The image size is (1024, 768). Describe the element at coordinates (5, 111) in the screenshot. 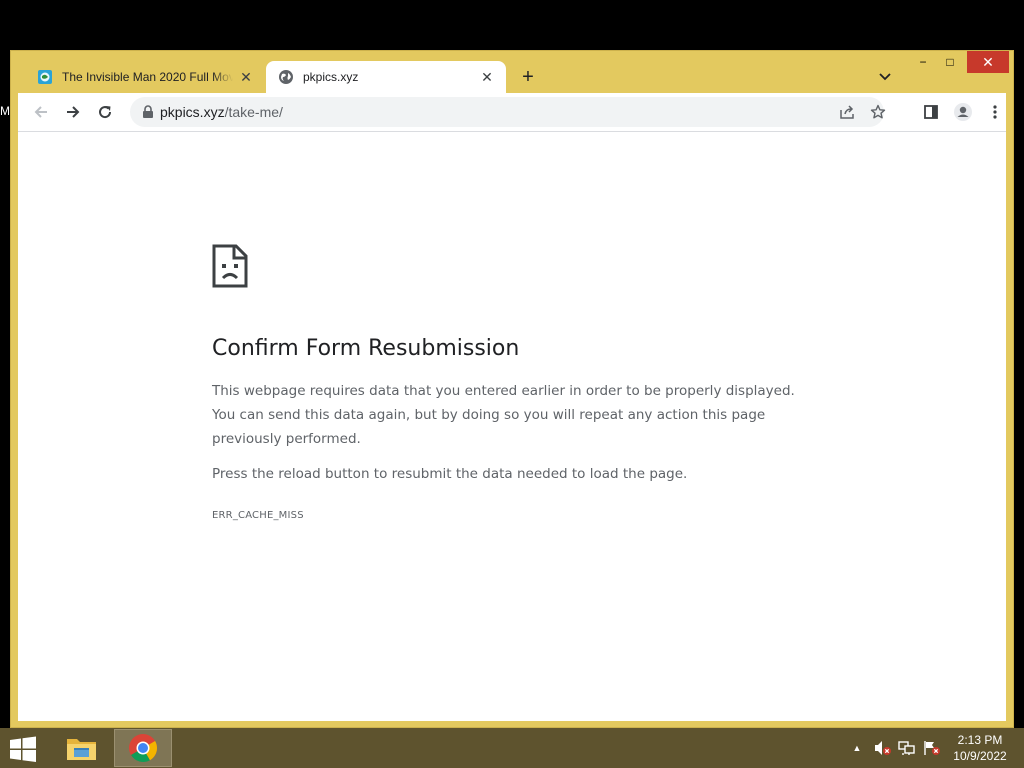

I see `desktop-edge-text: M` at that location.